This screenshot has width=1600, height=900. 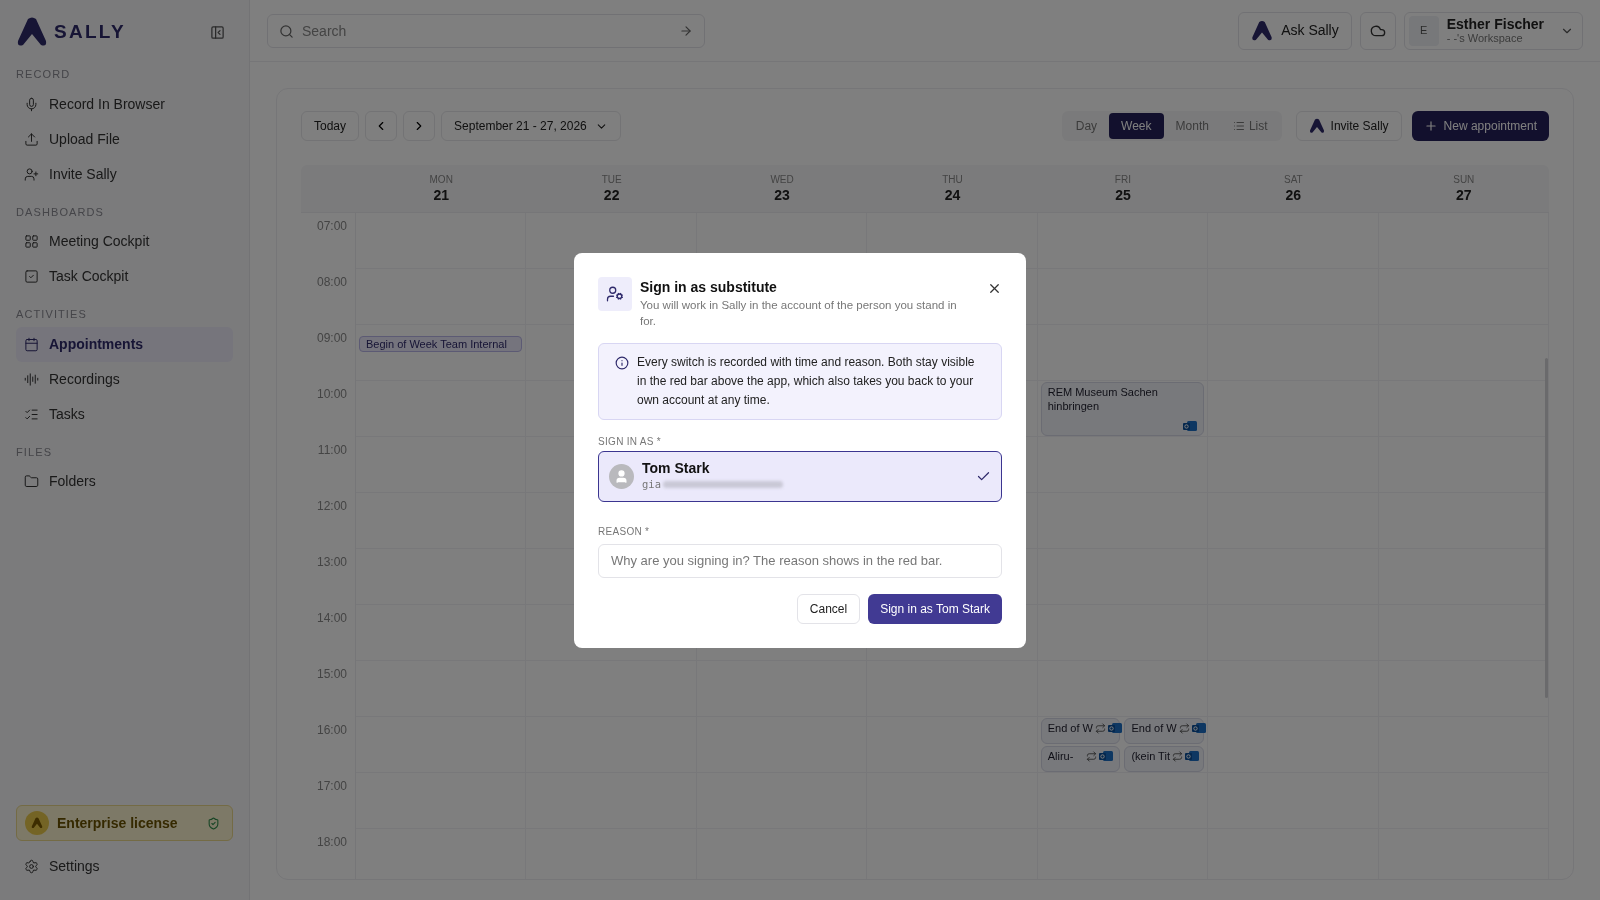 What do you see at coordinates (286, 31) in the screenshot?
I see `search-icon` at bounding box center [286, 31].